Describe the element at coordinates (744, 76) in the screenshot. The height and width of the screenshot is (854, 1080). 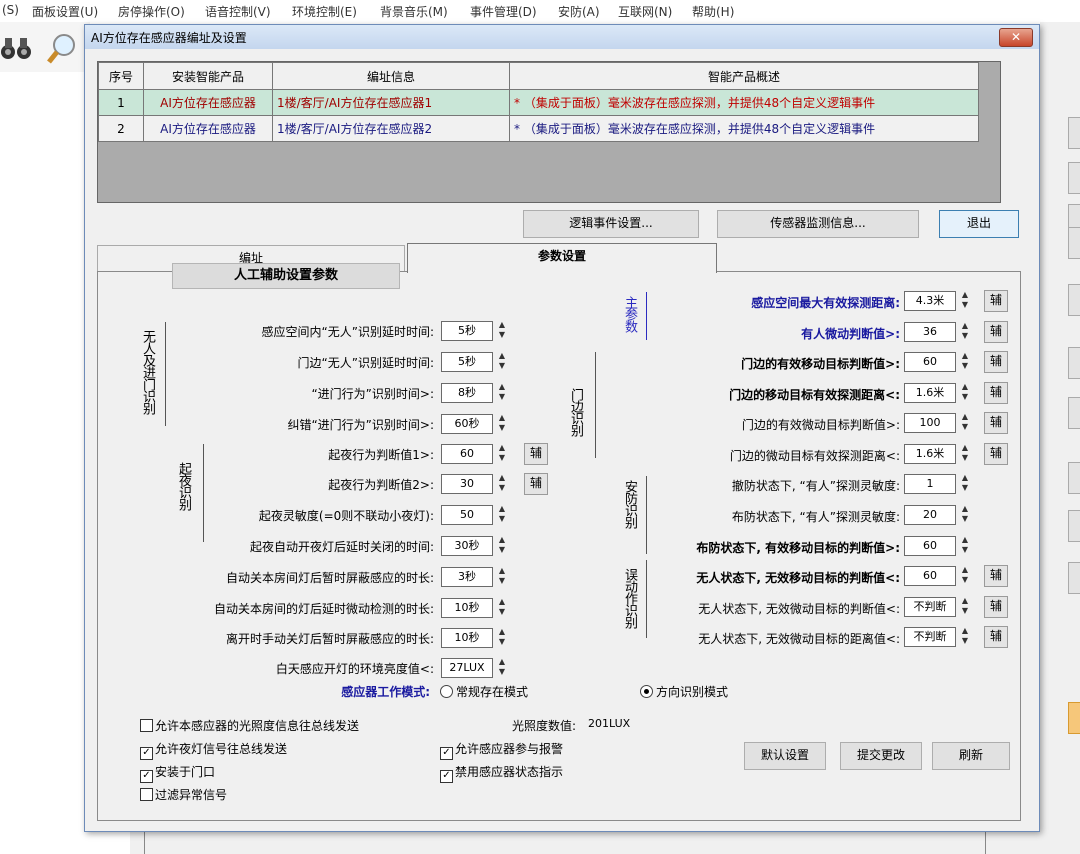
I see `col-header-overview: 智能产品概述` at that location.